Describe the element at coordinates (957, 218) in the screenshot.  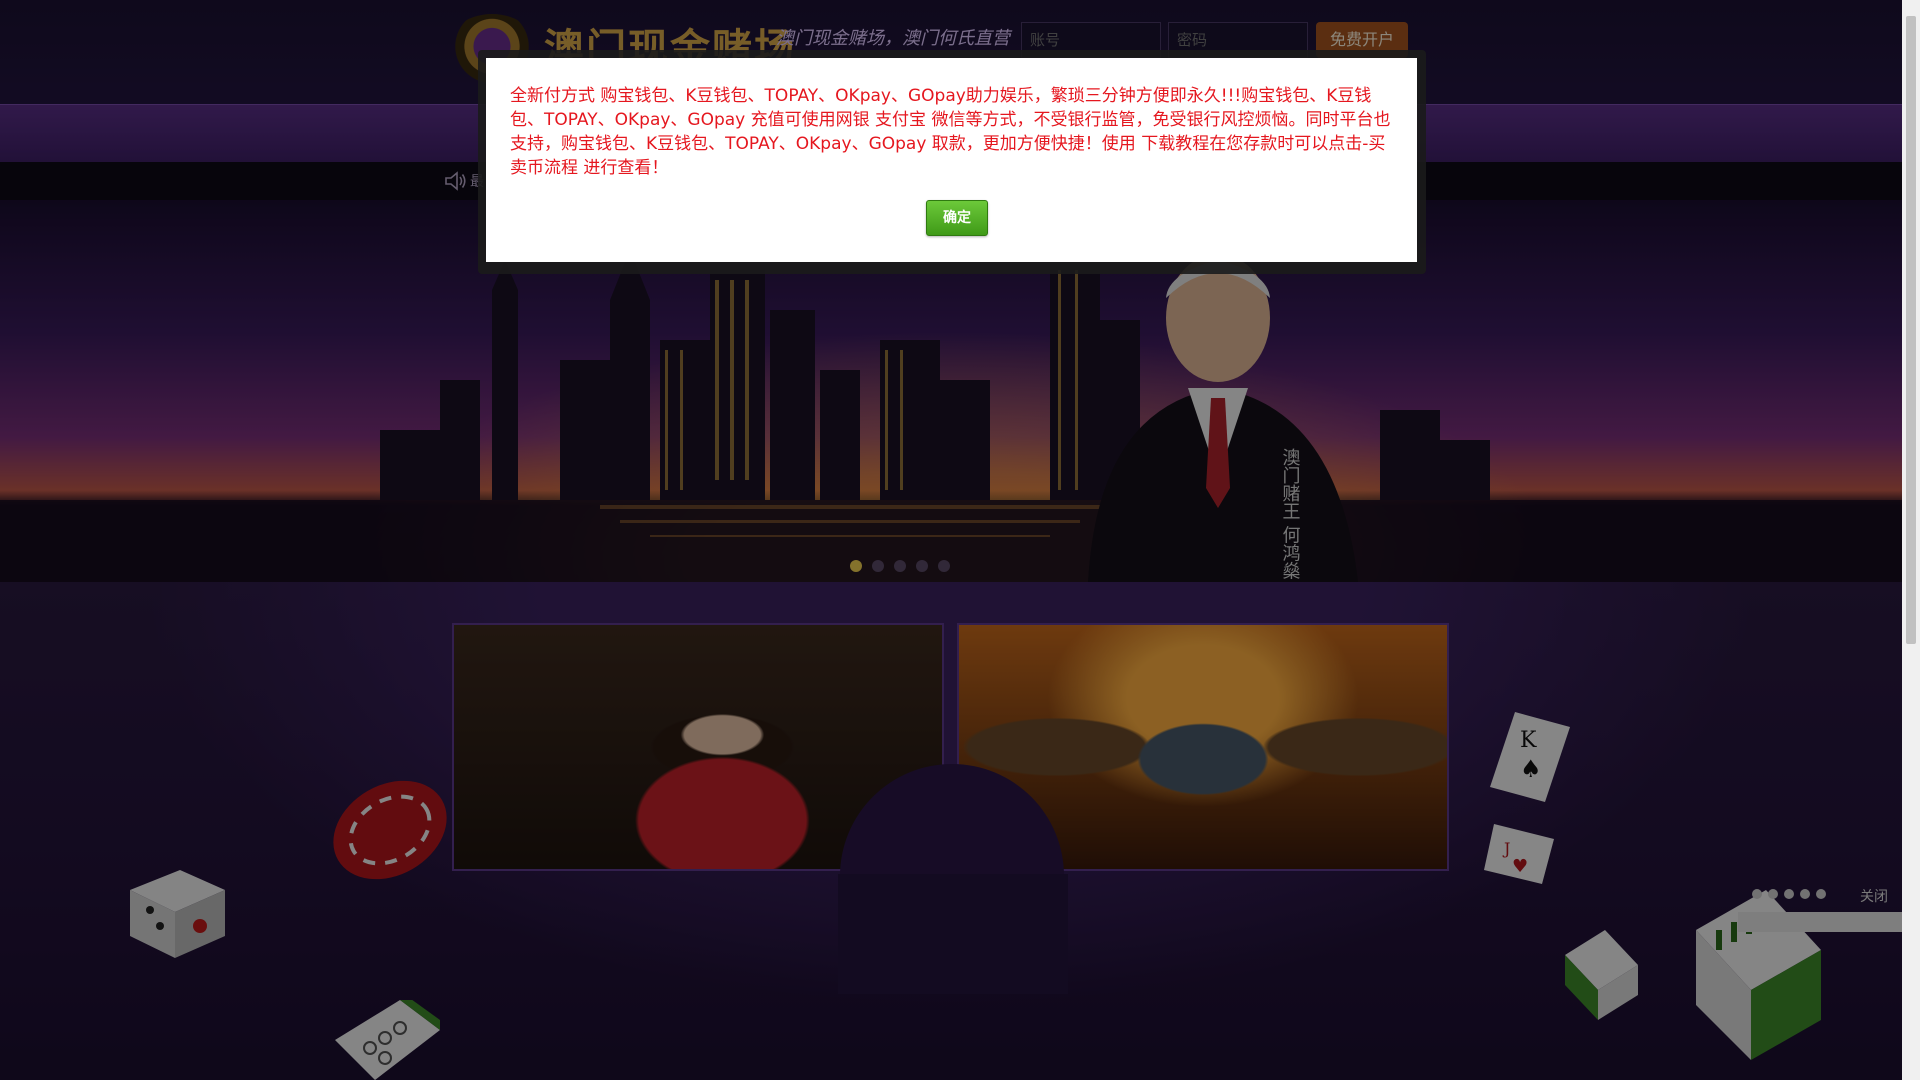
I see `confirm-button: 确定` at that location.